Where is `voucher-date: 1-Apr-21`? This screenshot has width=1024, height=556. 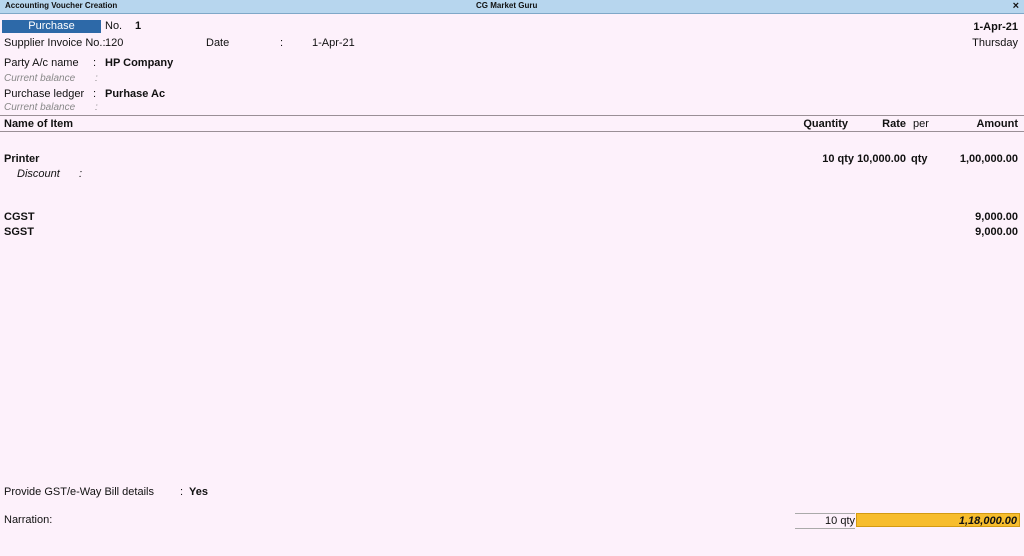
voucher-date: 1-Apr-21 is located at coordinates (995, 27).